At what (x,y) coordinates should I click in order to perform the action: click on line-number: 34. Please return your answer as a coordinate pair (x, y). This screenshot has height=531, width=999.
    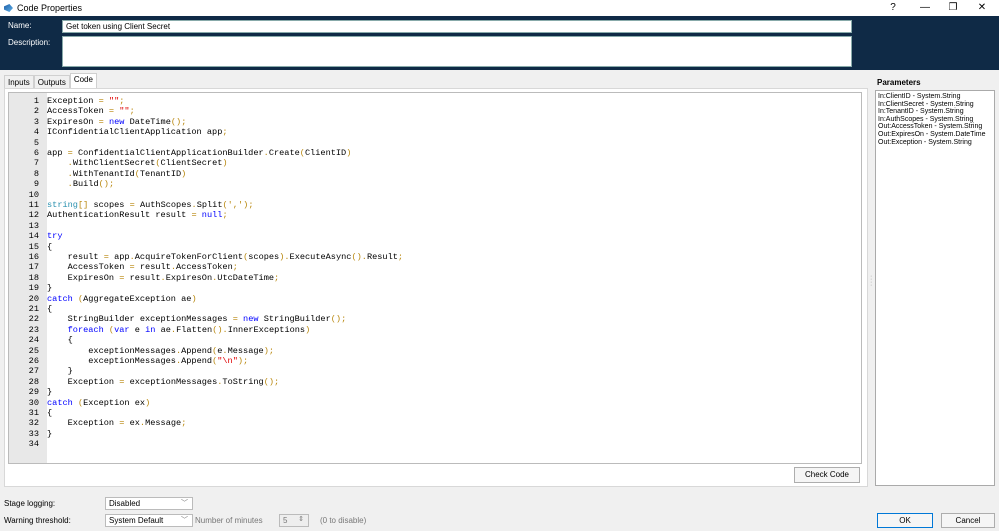
    Looking at the image, I should click on (33, 444).